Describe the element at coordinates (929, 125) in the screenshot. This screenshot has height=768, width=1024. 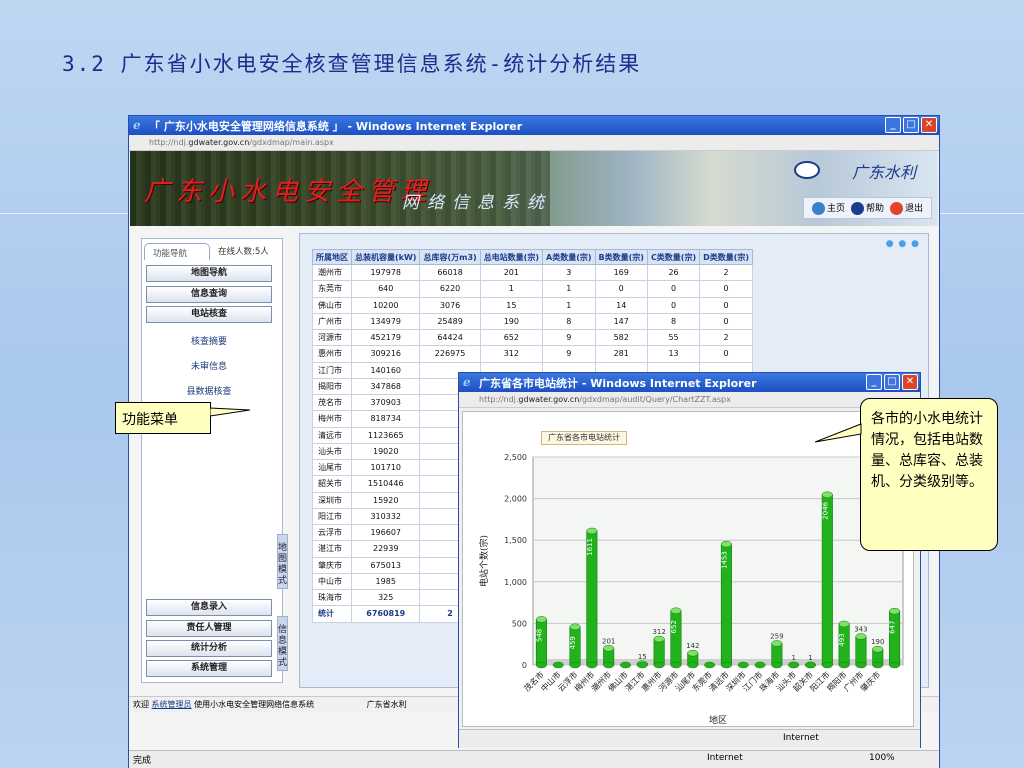
I see `close-button: ✕` at that location.